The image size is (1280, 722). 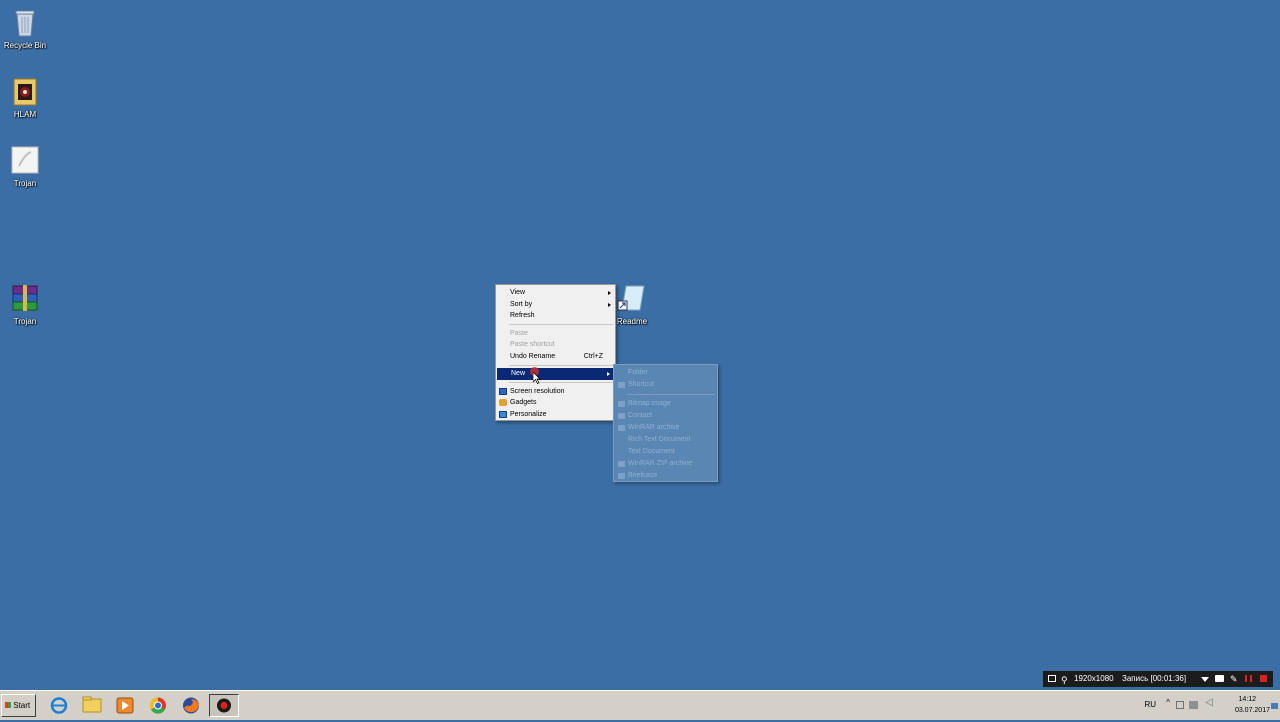 What do you see at coordinates (25, 298) in the screenshot?
I see `winrar-archive-icon` at bounding box center [25, 298].